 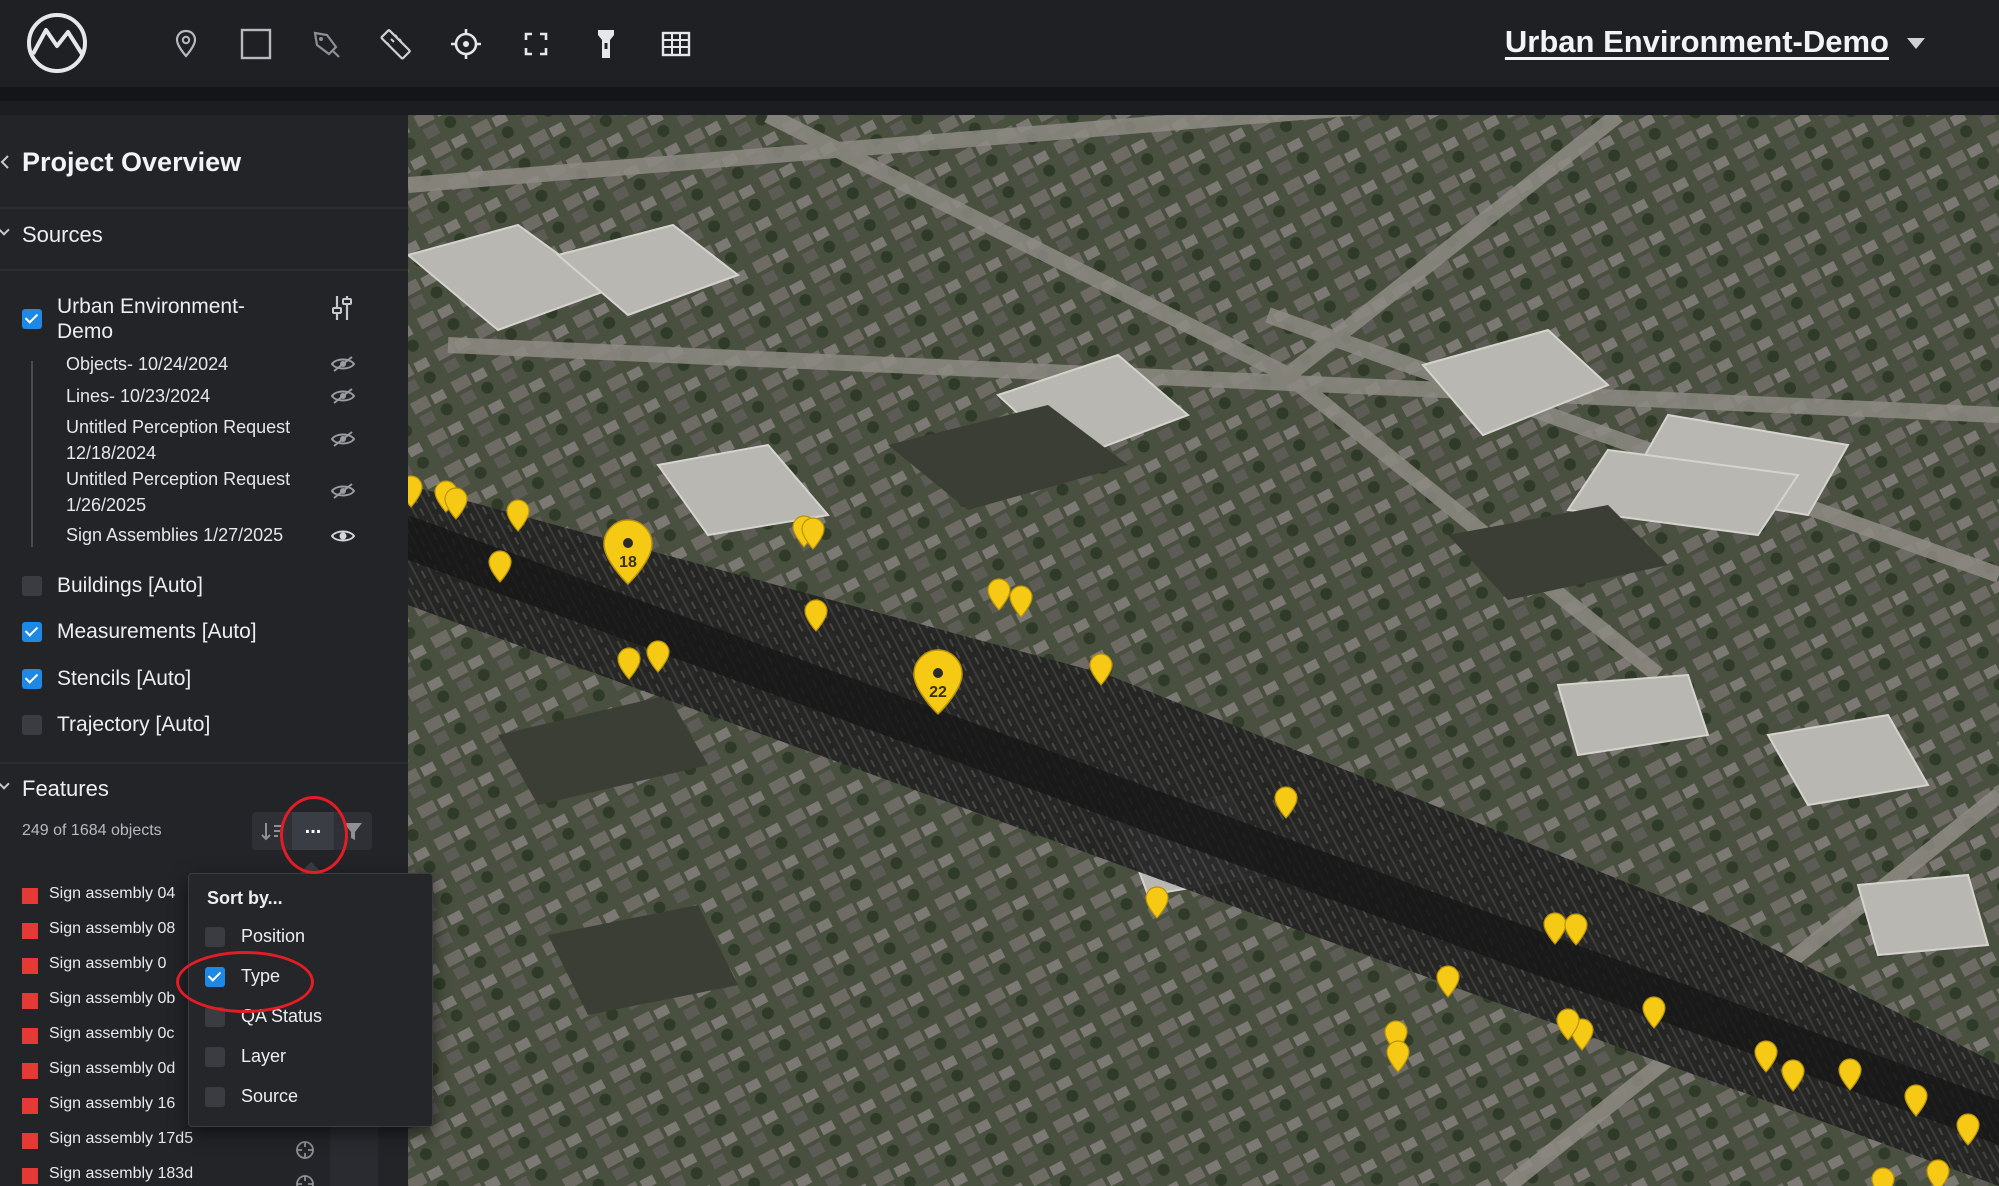 What do you see at coordinates (466, 44) in the screenshot?
I see `crosshair-tool-icon` at bounding box center [466, 44].